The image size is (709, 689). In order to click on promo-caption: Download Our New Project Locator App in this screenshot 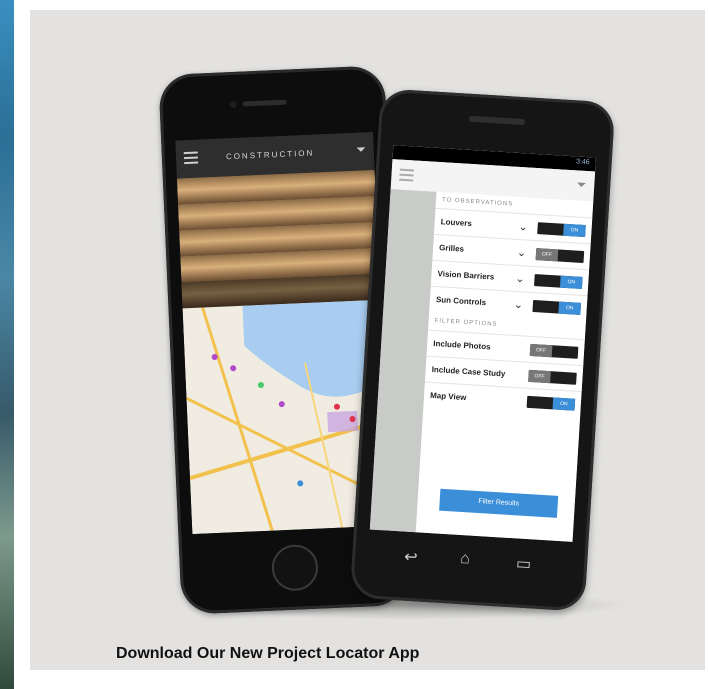, I will do `click(267, 654)`.